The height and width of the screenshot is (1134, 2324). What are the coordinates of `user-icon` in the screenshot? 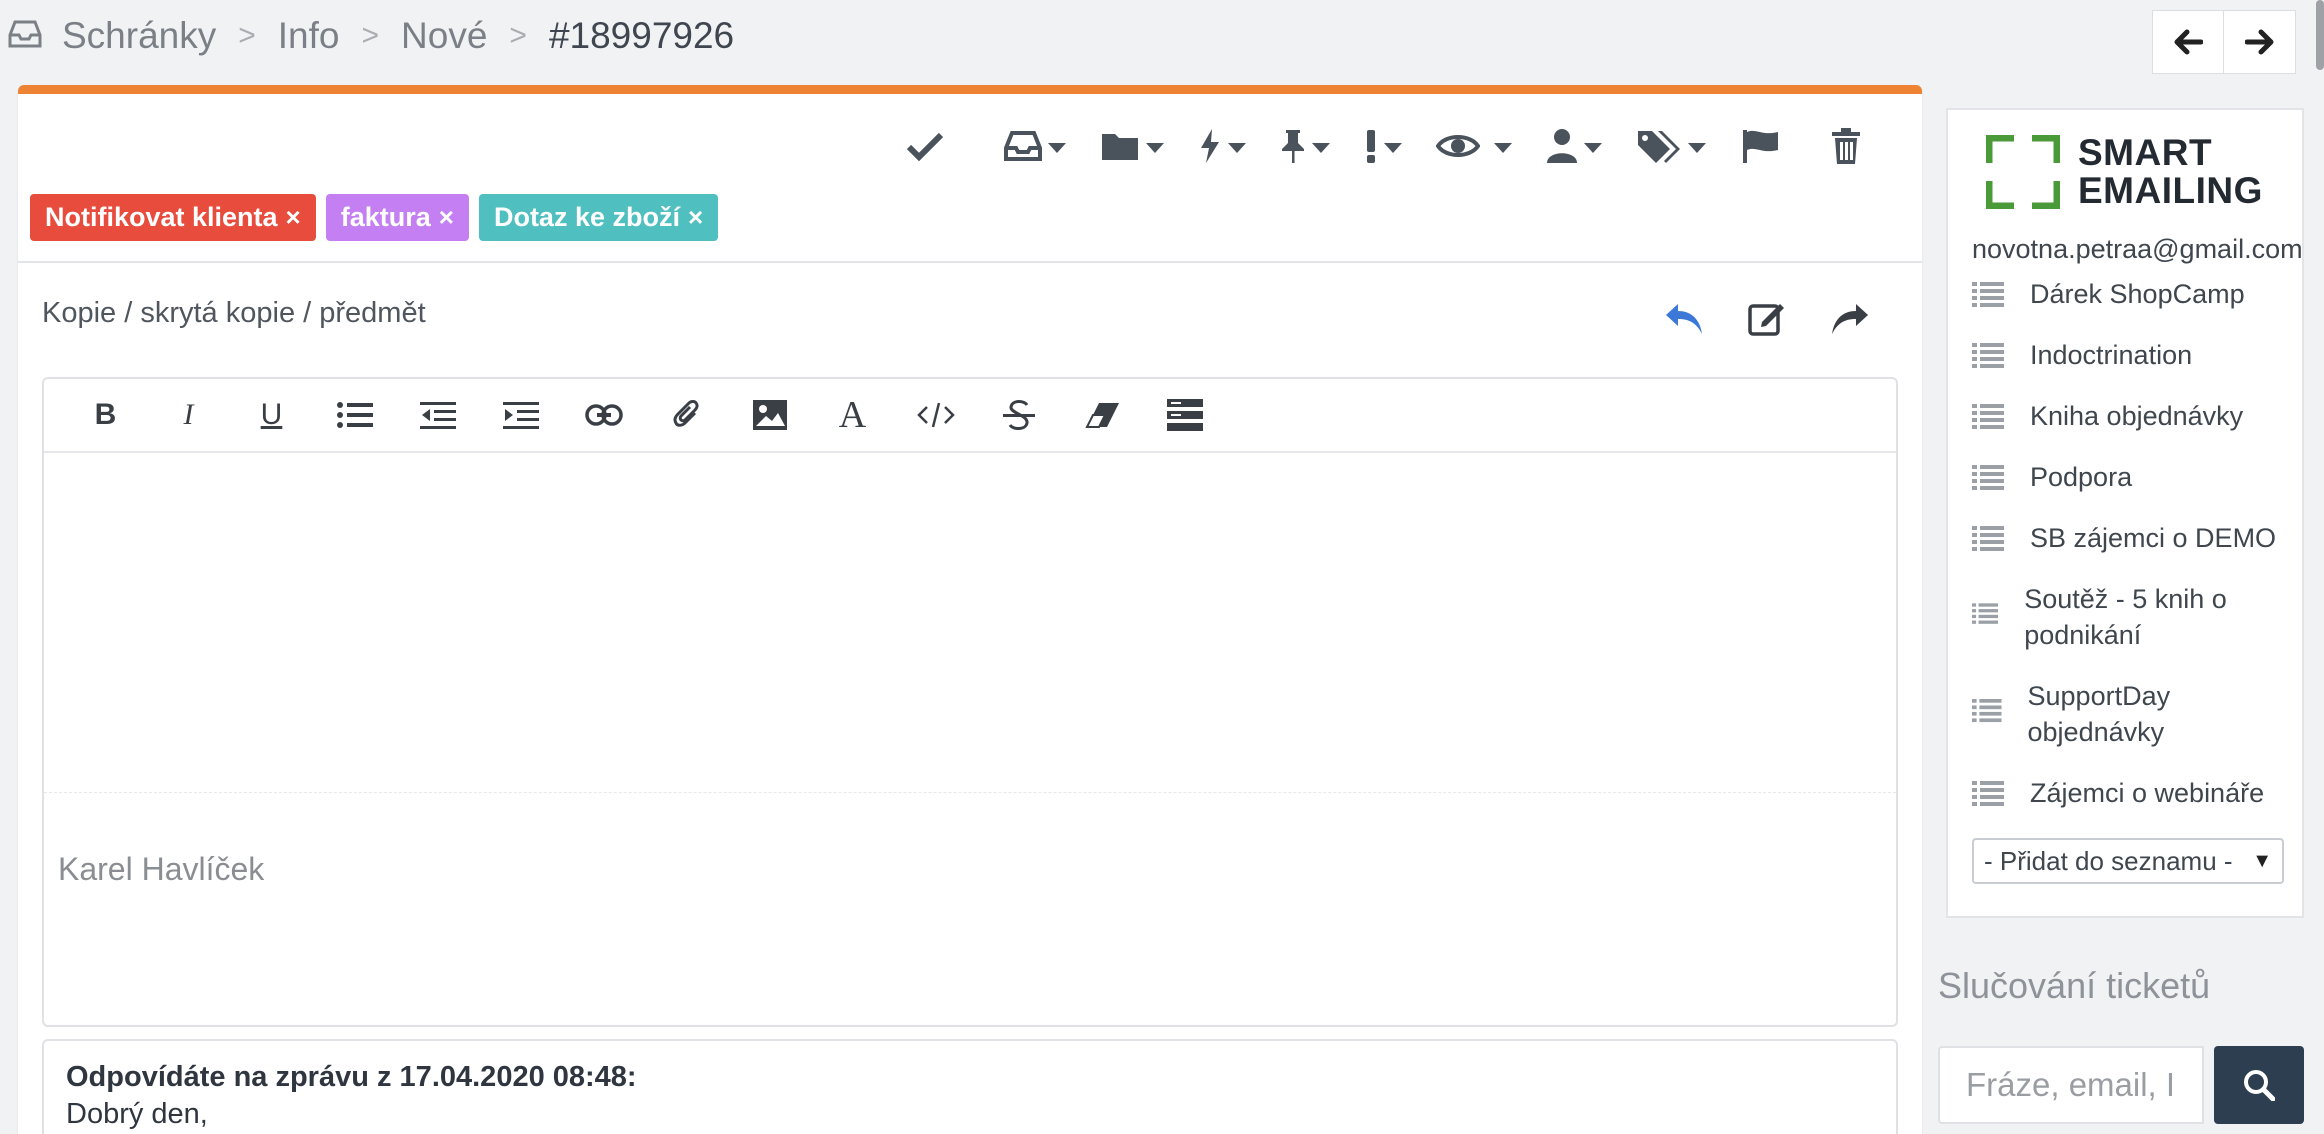 It's located at (1562, 146).